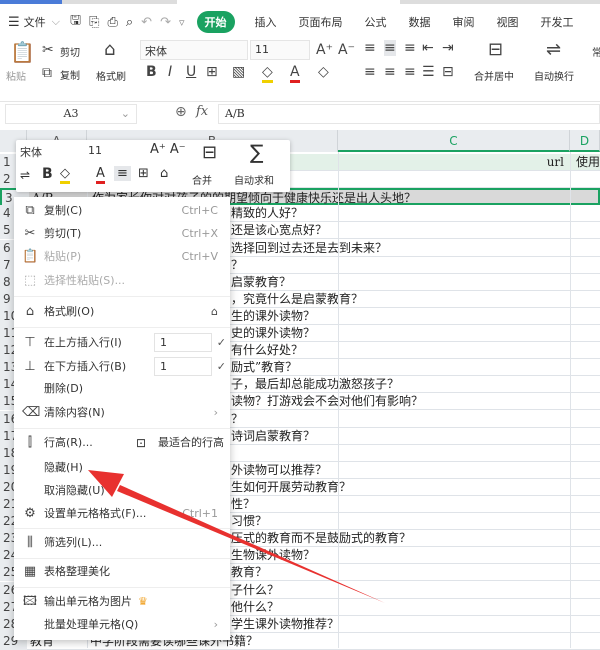  I want to click on cut-button: 剪切, so click(70, 51).